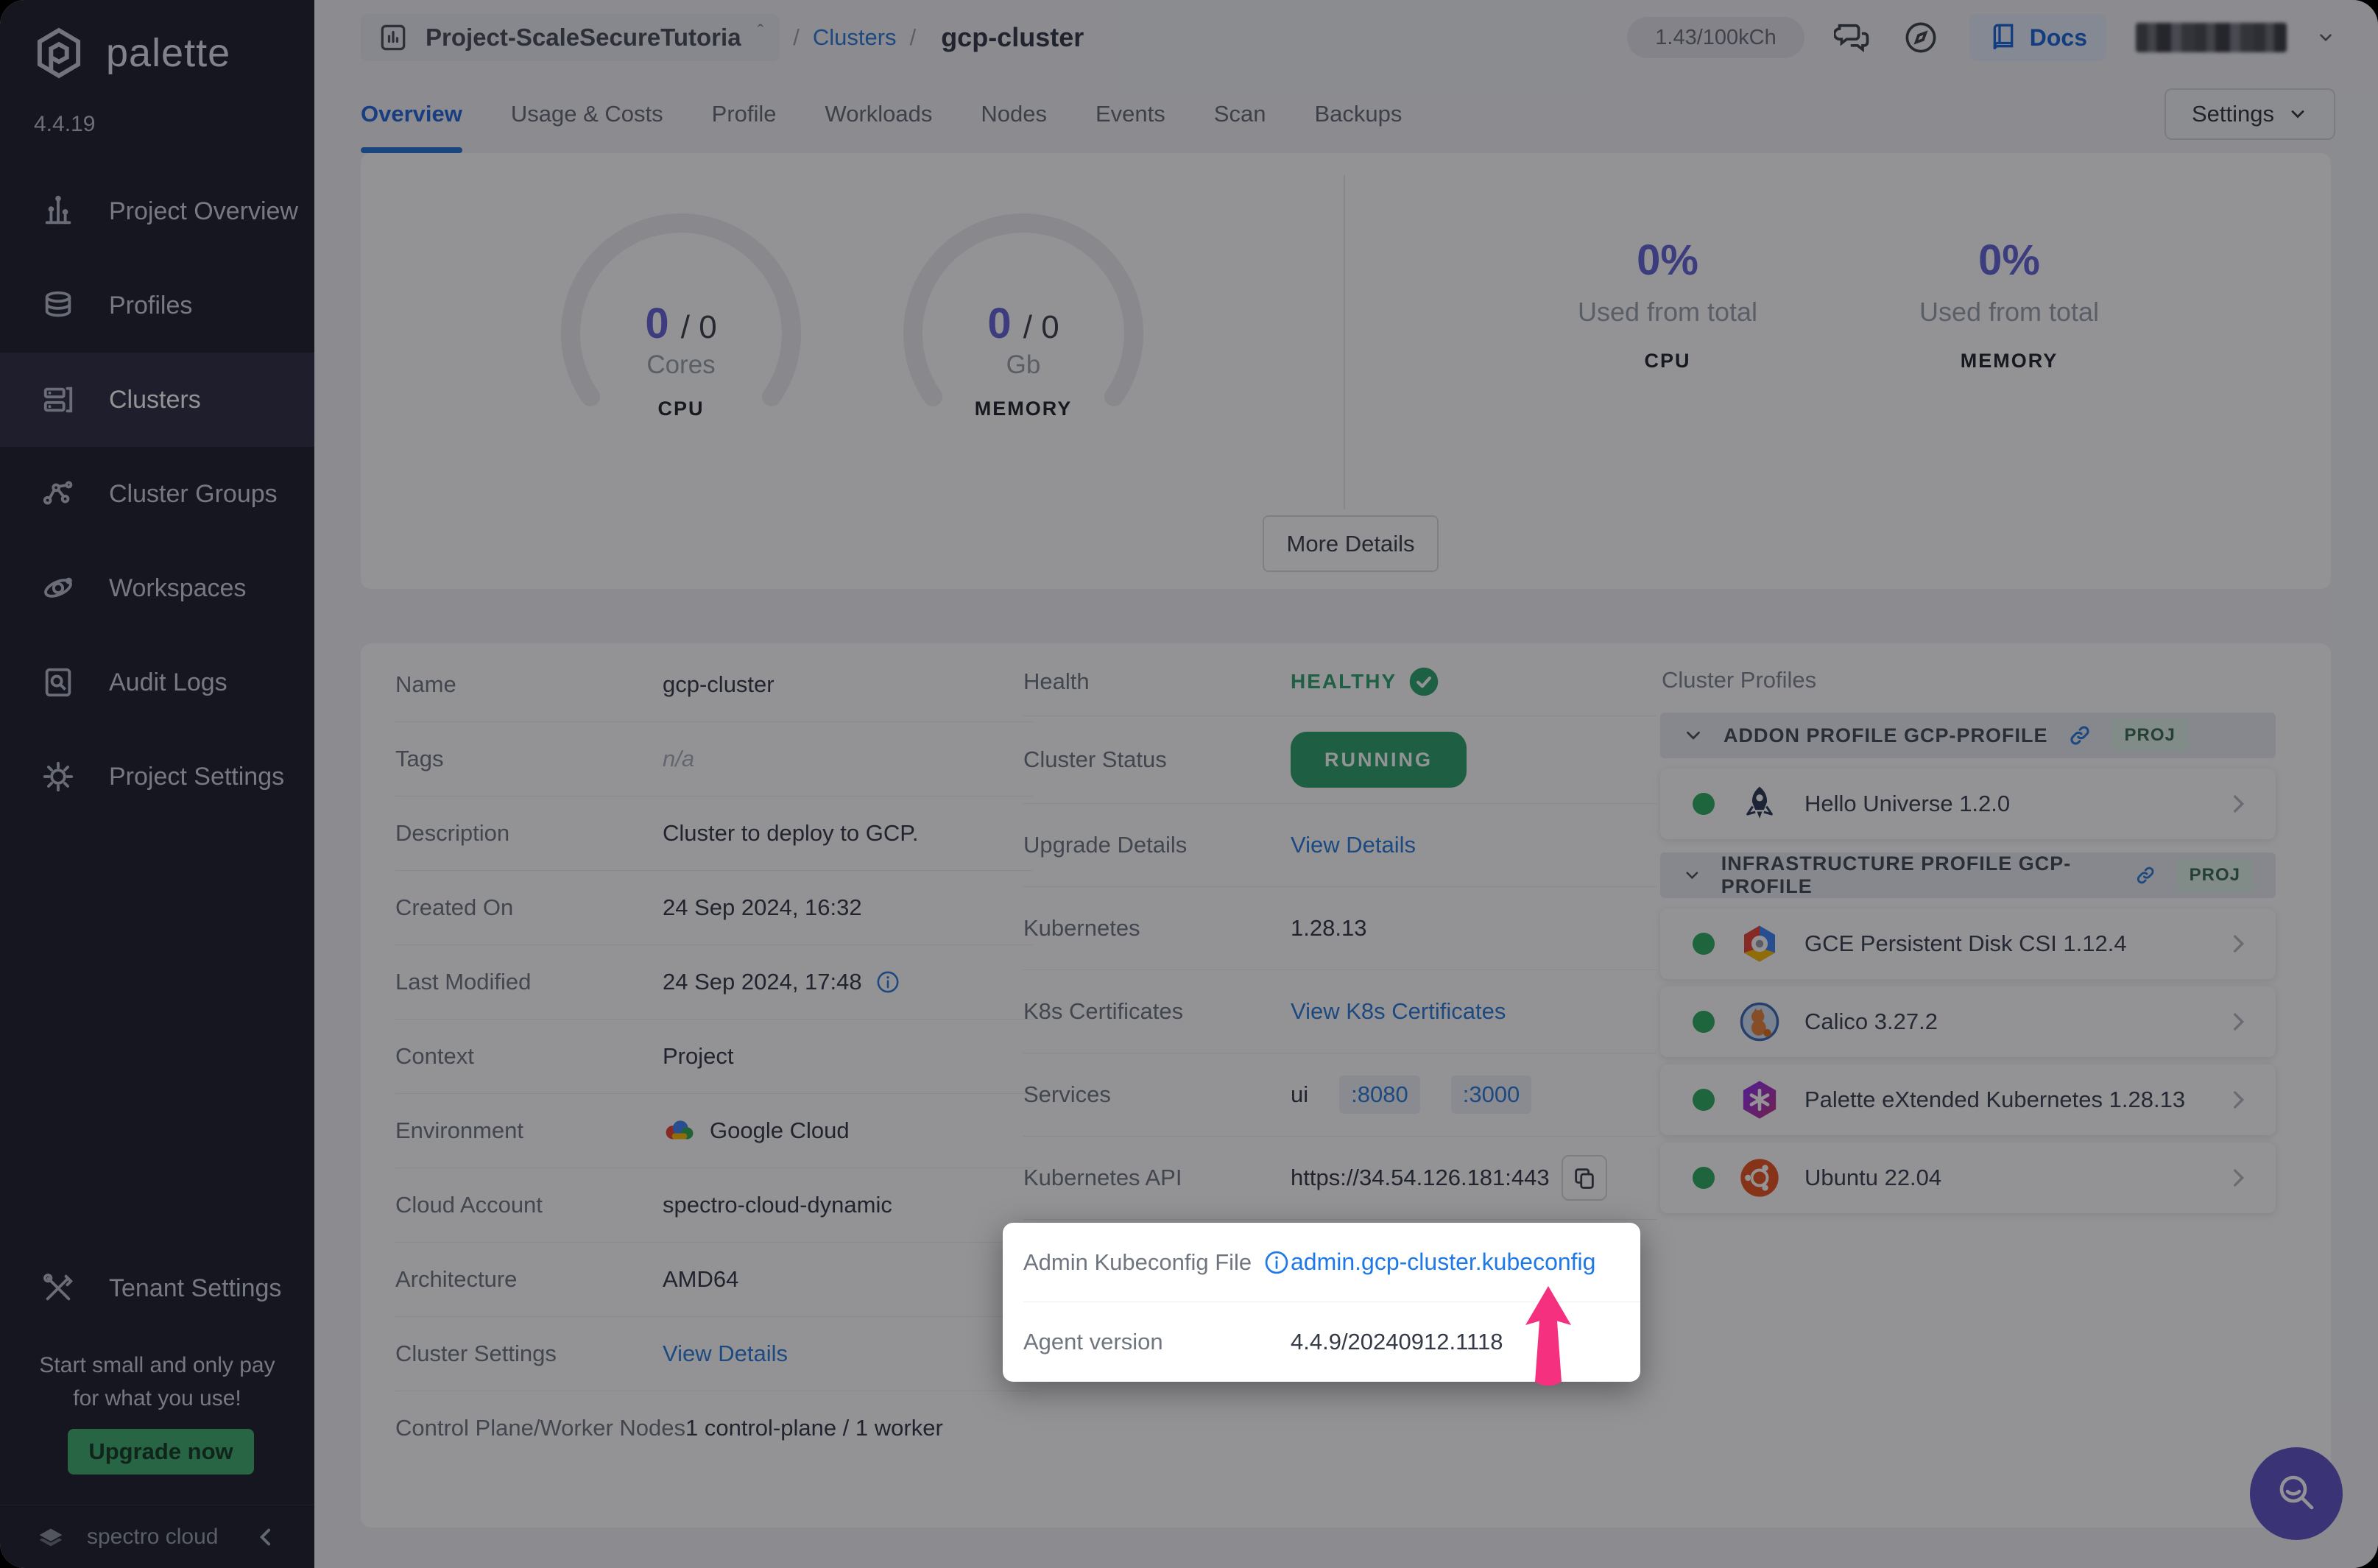 The image size is (2378, 1568). What do you see at coordinates (1443, 1262) in the screenshot?
I see `admin-kubeconfig-download-link: admin.gcp-cluster.kubeconfig` at bounding box center [1443, 1262].